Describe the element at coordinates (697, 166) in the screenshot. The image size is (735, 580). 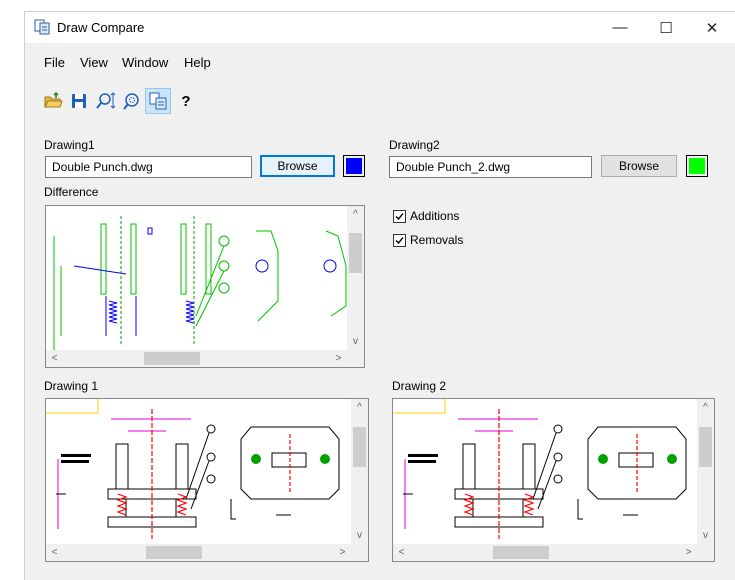
I see `drawing2-color-swatch` at that location.